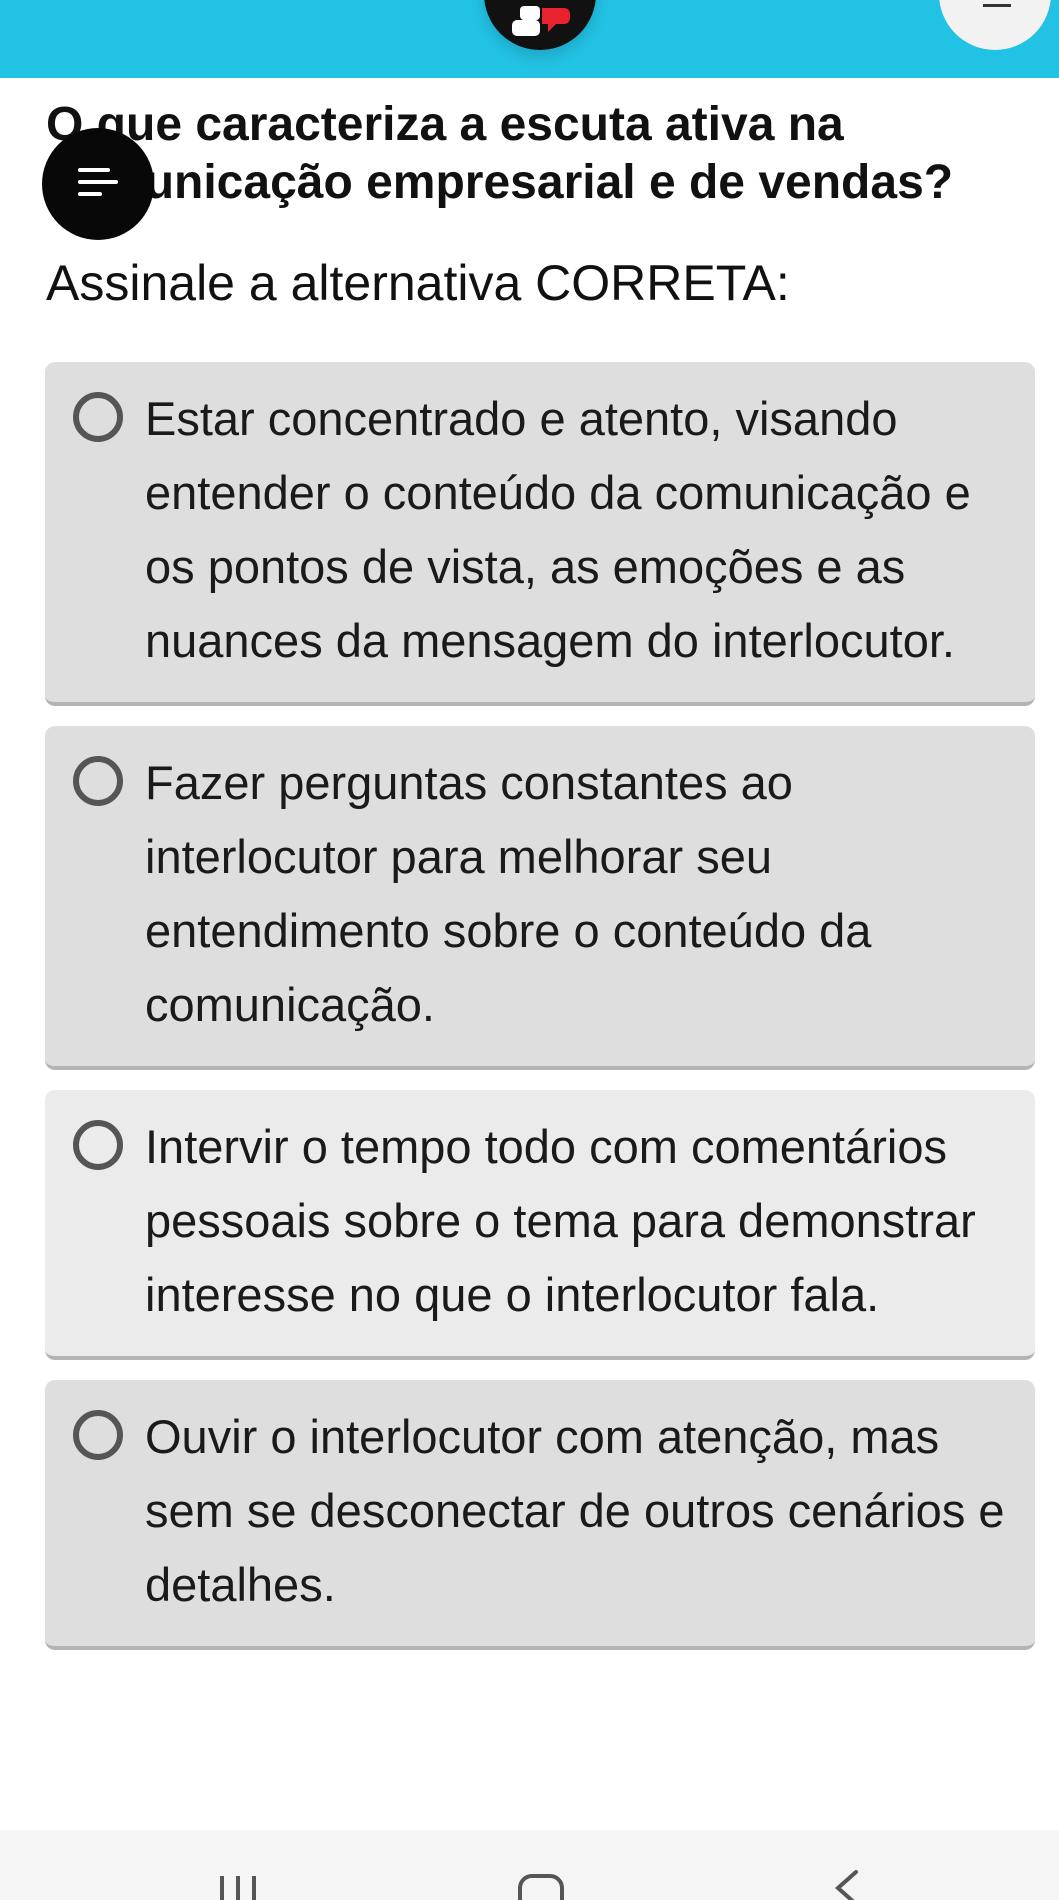 The image size is (1059, 1900). What do you see at coordinates (846, 1885) in the screenshot?
I see `back-icon` at bounding box center [846, 1885].